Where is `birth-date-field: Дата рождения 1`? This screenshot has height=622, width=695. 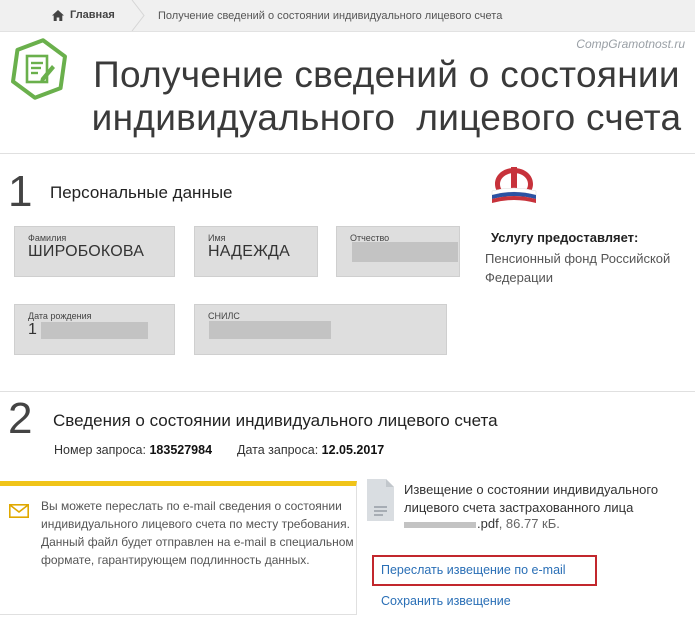
birth-date-field: Дата рождения 1 is located at coordinates (94, 329).